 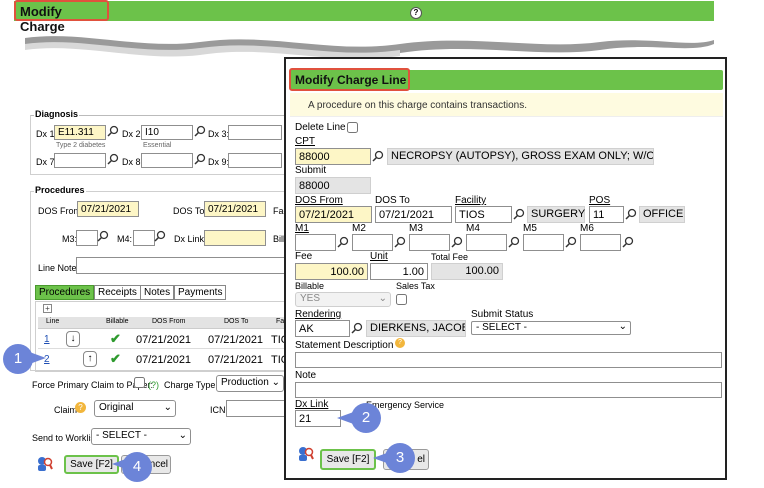 What do you see at coordinates (255, 132) in the screenshot?
I see `dx3-input` at bounding box center [255, 132].